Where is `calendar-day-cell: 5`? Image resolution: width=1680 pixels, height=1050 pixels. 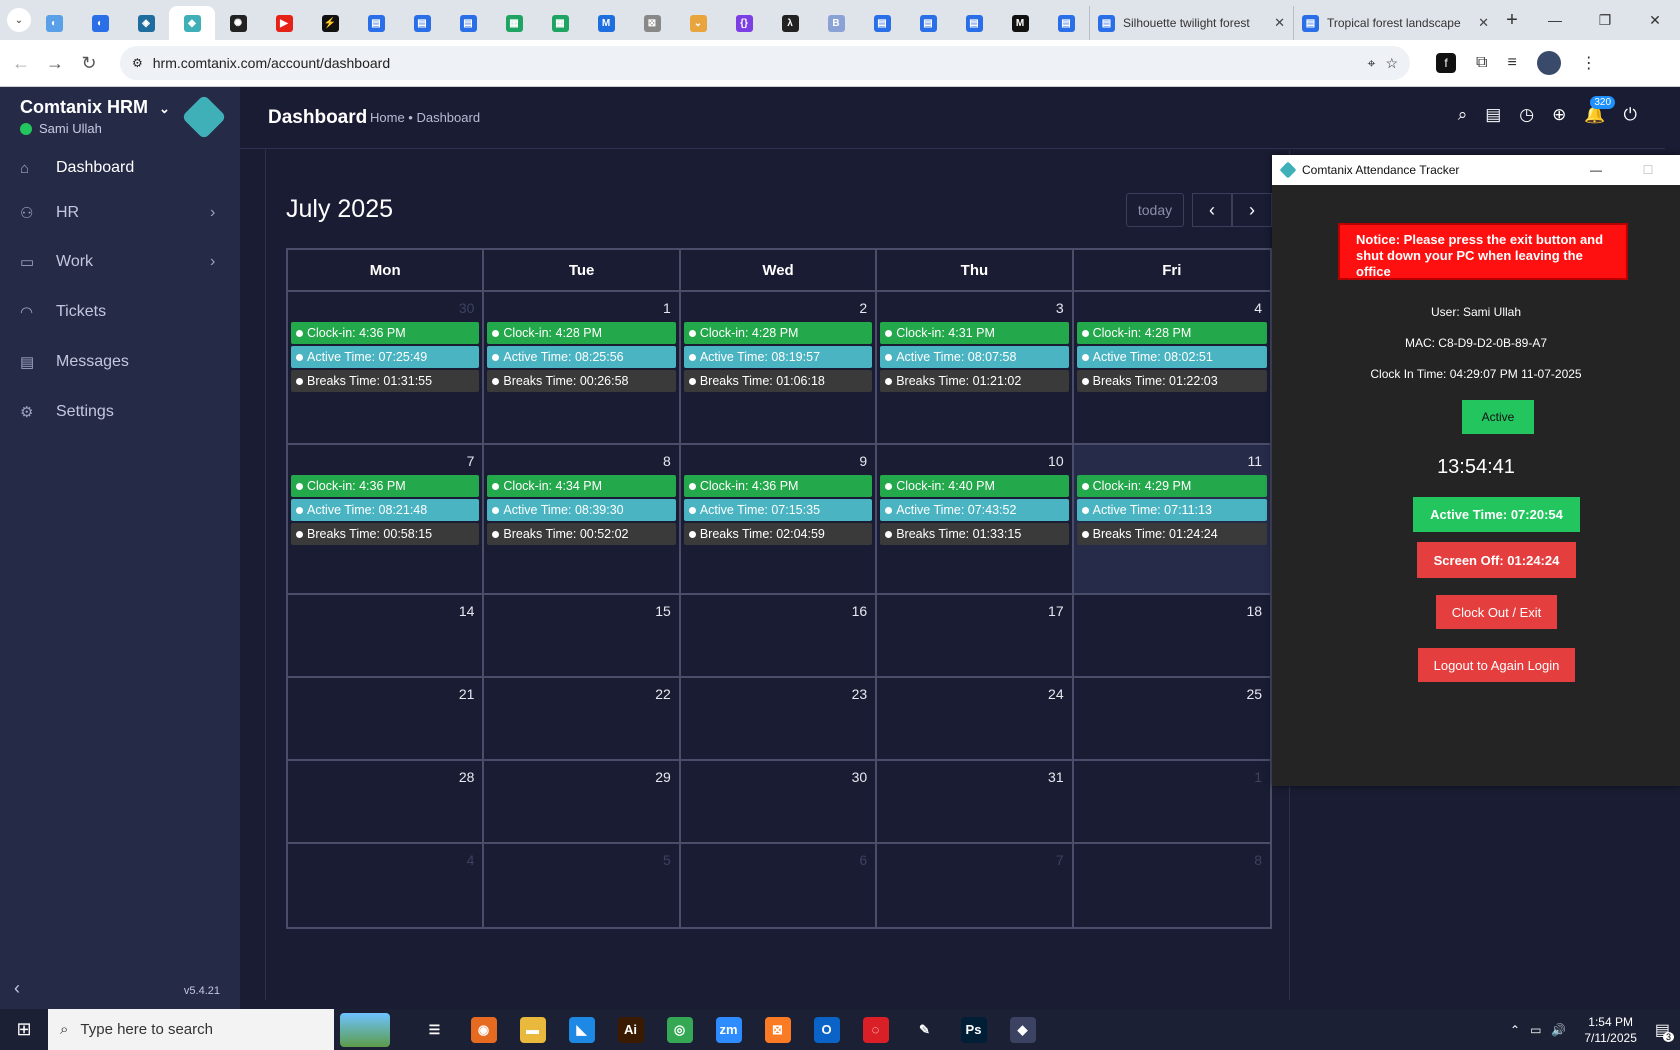
calendar-day-cell: 5 is located at coordinates (582, 885).